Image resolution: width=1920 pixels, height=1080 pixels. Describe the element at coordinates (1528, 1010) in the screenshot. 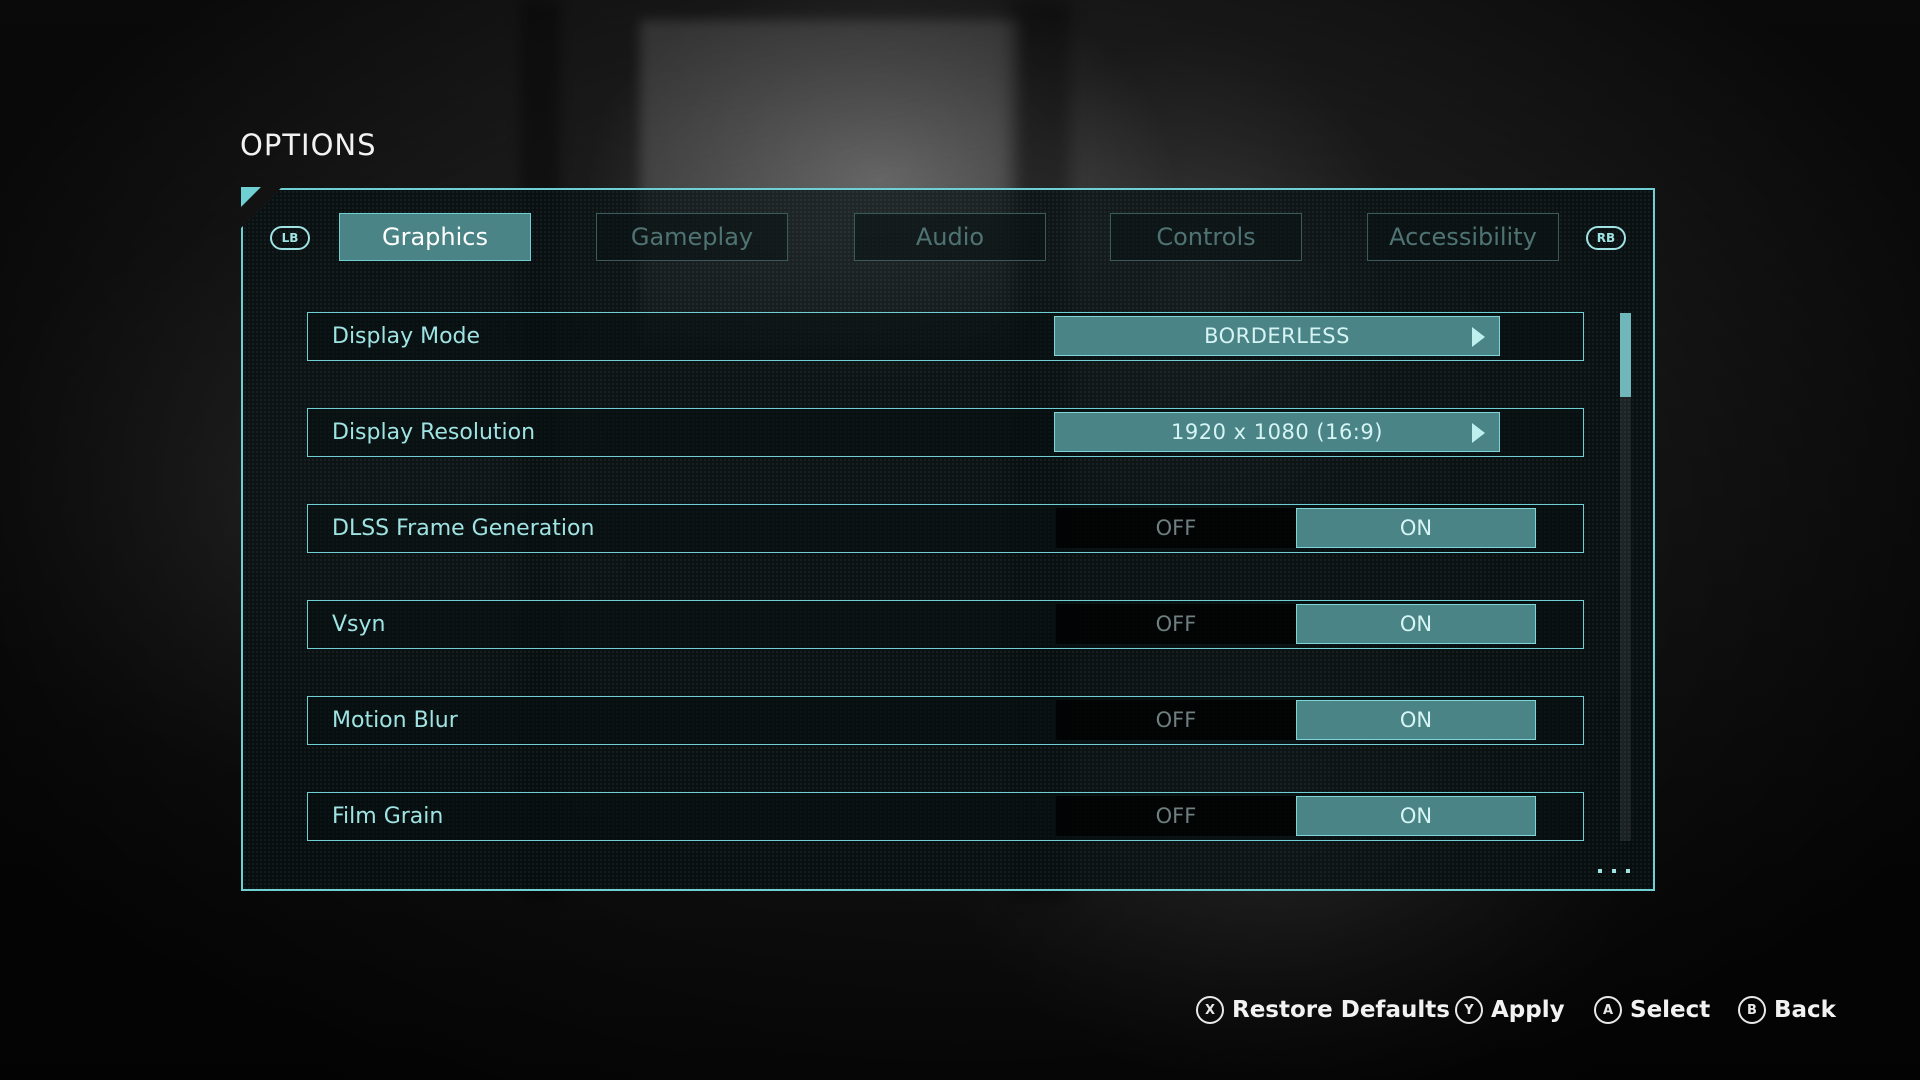

I see `footer-label: Apply` at that location.